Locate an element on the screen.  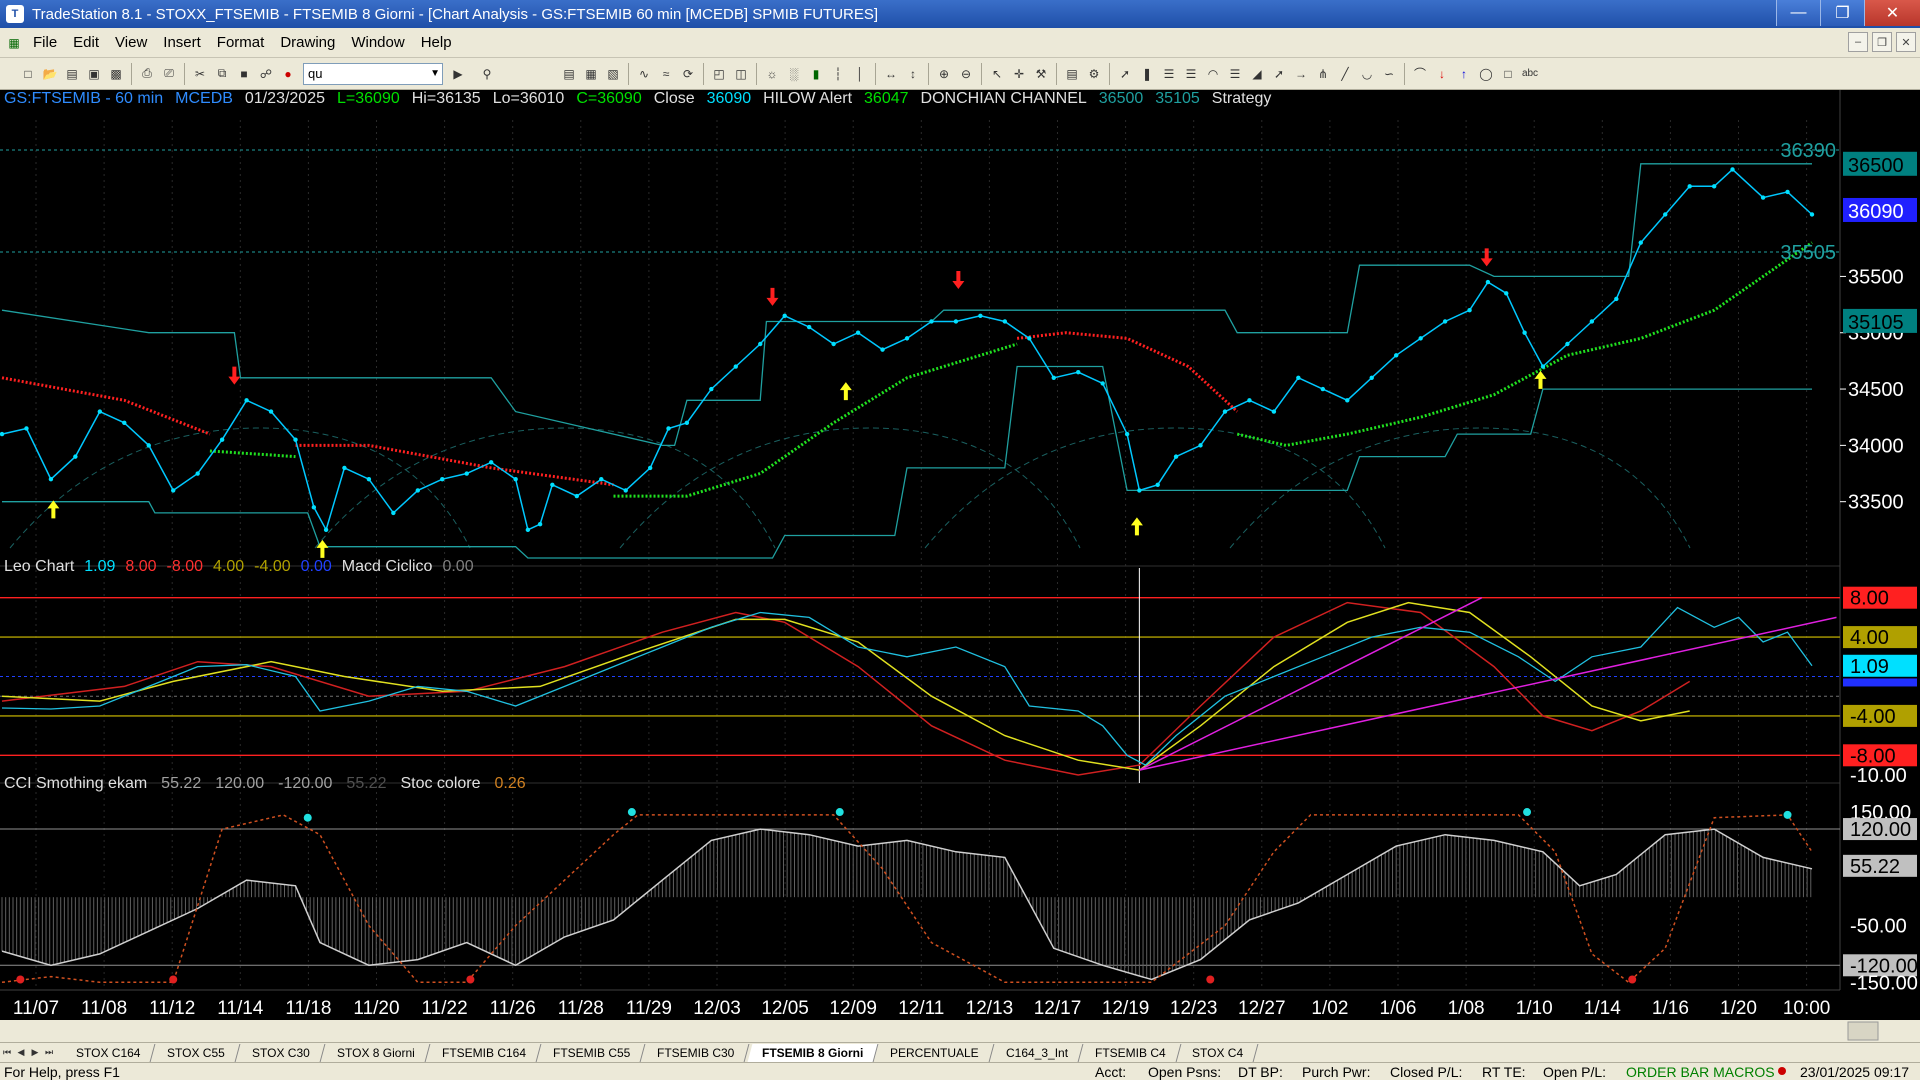
lock-icon: ■ is located at coordinates (244, 74).